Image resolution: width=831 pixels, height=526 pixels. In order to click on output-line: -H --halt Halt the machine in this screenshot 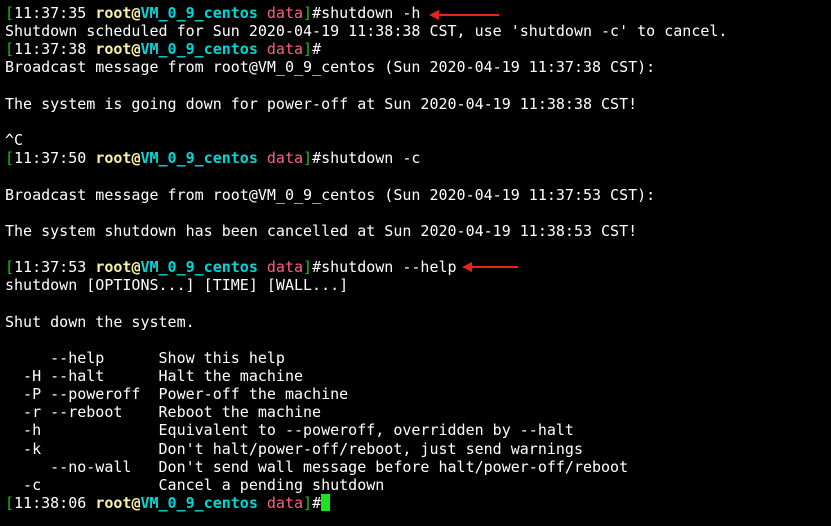, I will do `click(154, 376)`.